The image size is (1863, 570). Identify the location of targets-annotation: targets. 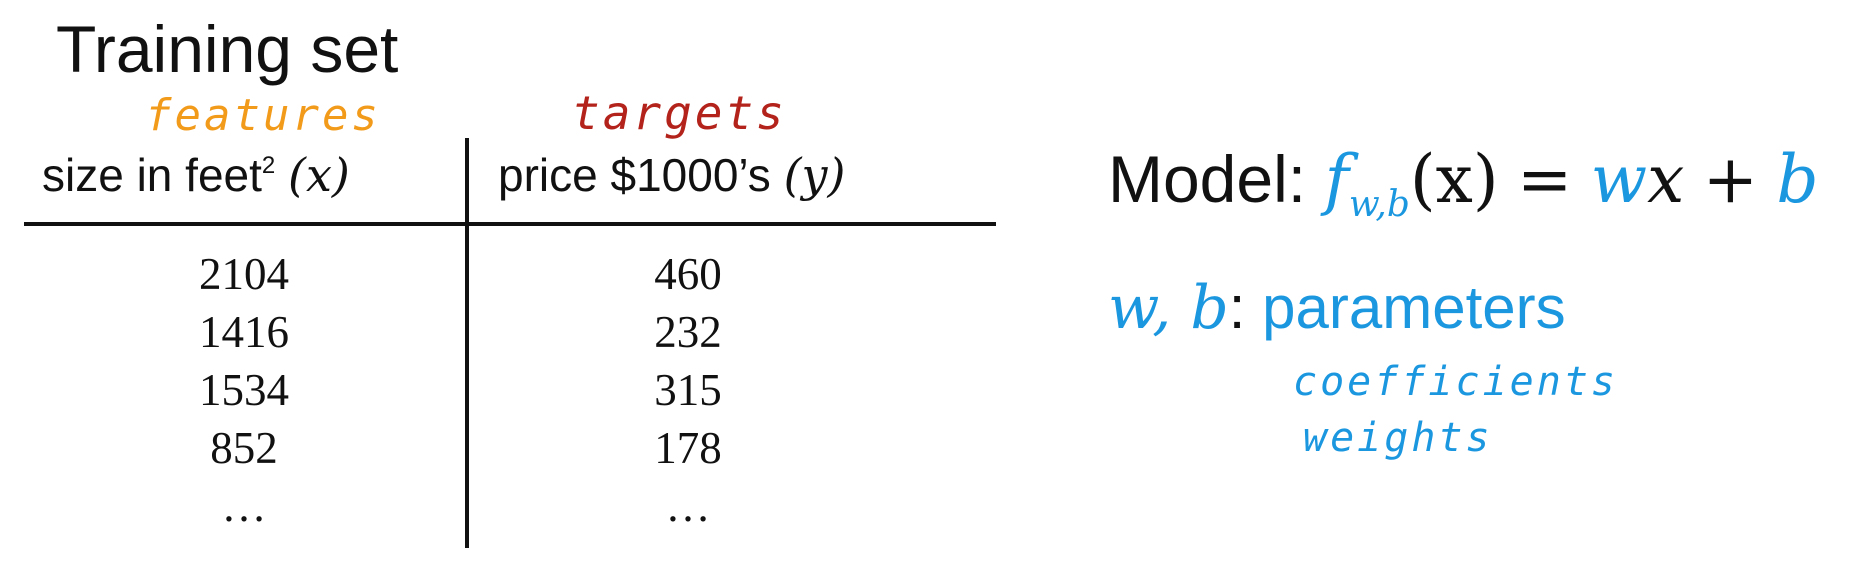
(679, 113).